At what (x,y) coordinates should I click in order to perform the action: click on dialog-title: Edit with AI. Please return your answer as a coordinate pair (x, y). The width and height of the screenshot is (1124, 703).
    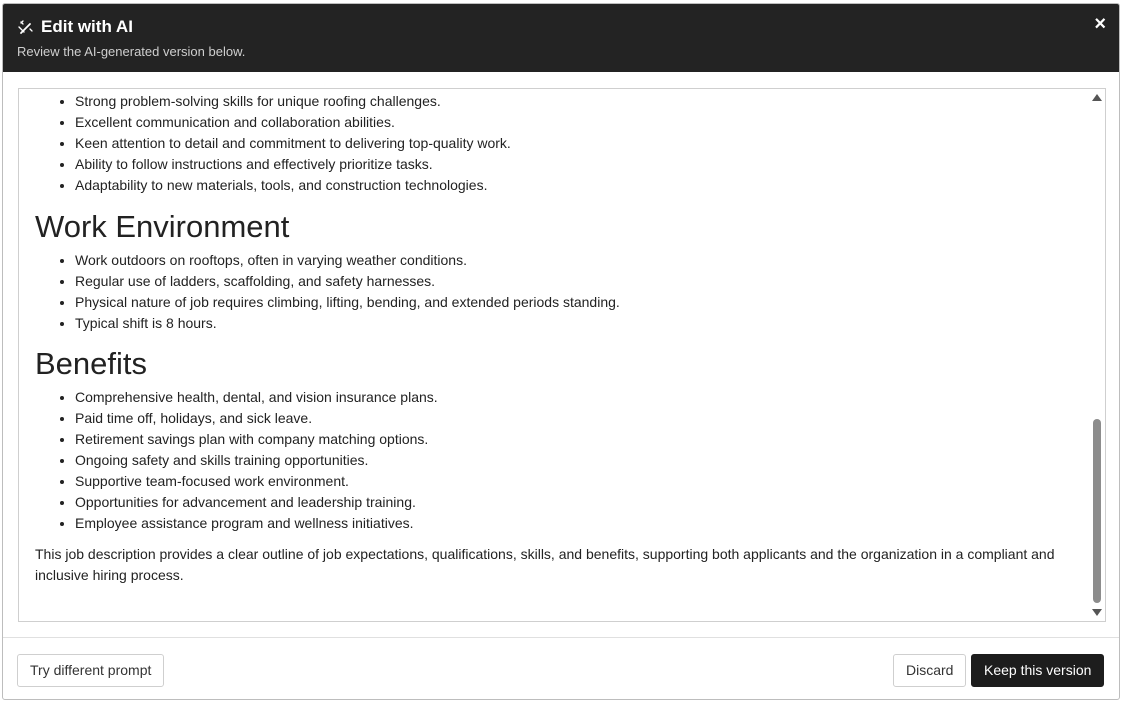
    Looking at the image, I should click on (87, 26).